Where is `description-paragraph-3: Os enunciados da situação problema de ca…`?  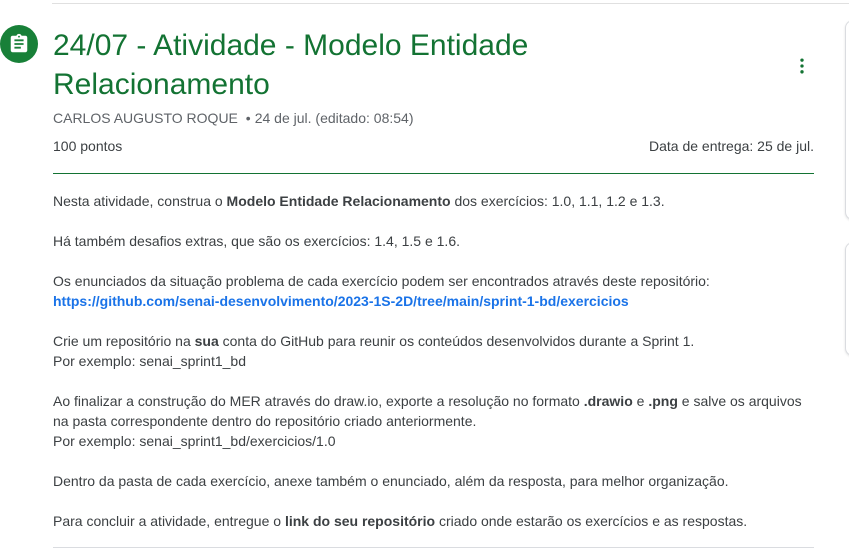 description-paragraph-3: Os enunciados da situação problema de ca… is located at coordinates (433, 291).